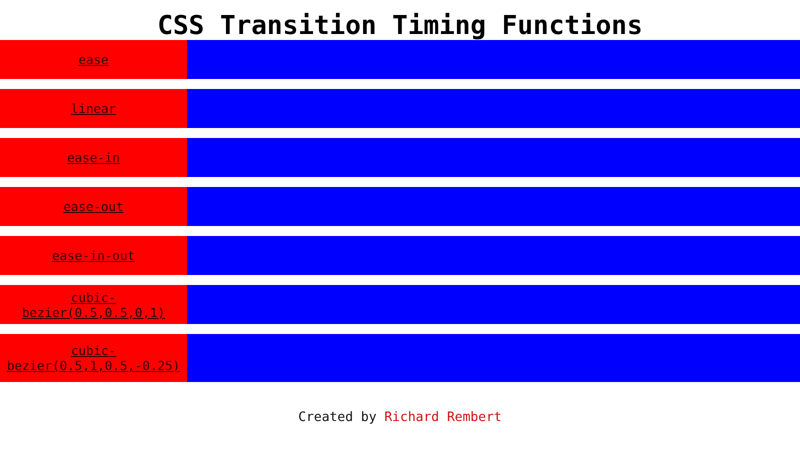  I want to click on timing-function-link: ease-in-out, so click(93, 255).